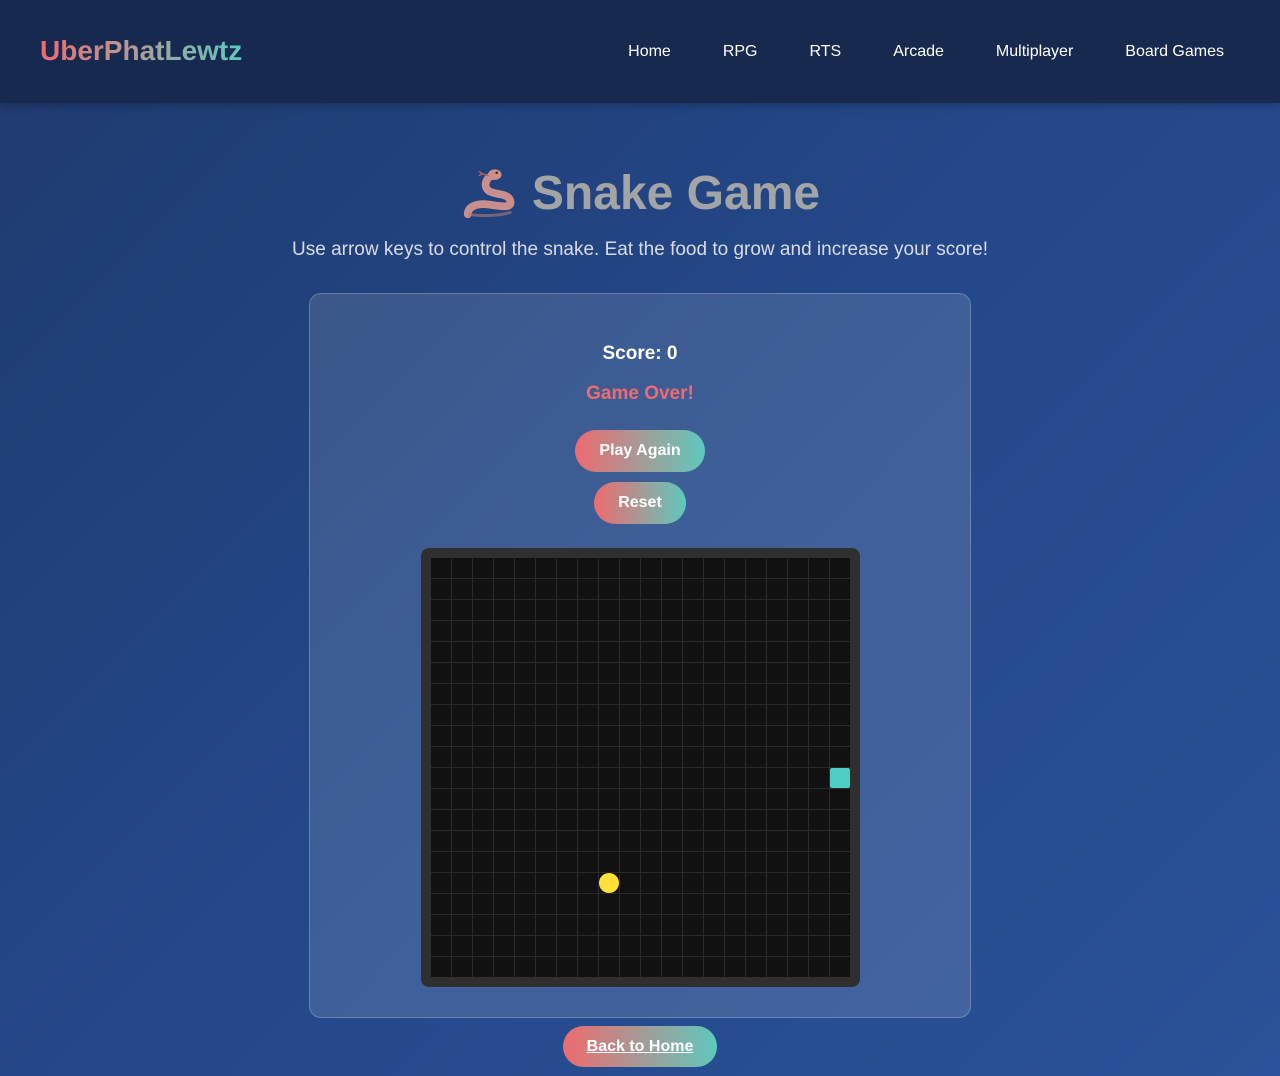  What do you see at coordinates (1161, 52) in the screenshot?
I see `nav-board-games: Board Games` at bounding box center [1161, 52].